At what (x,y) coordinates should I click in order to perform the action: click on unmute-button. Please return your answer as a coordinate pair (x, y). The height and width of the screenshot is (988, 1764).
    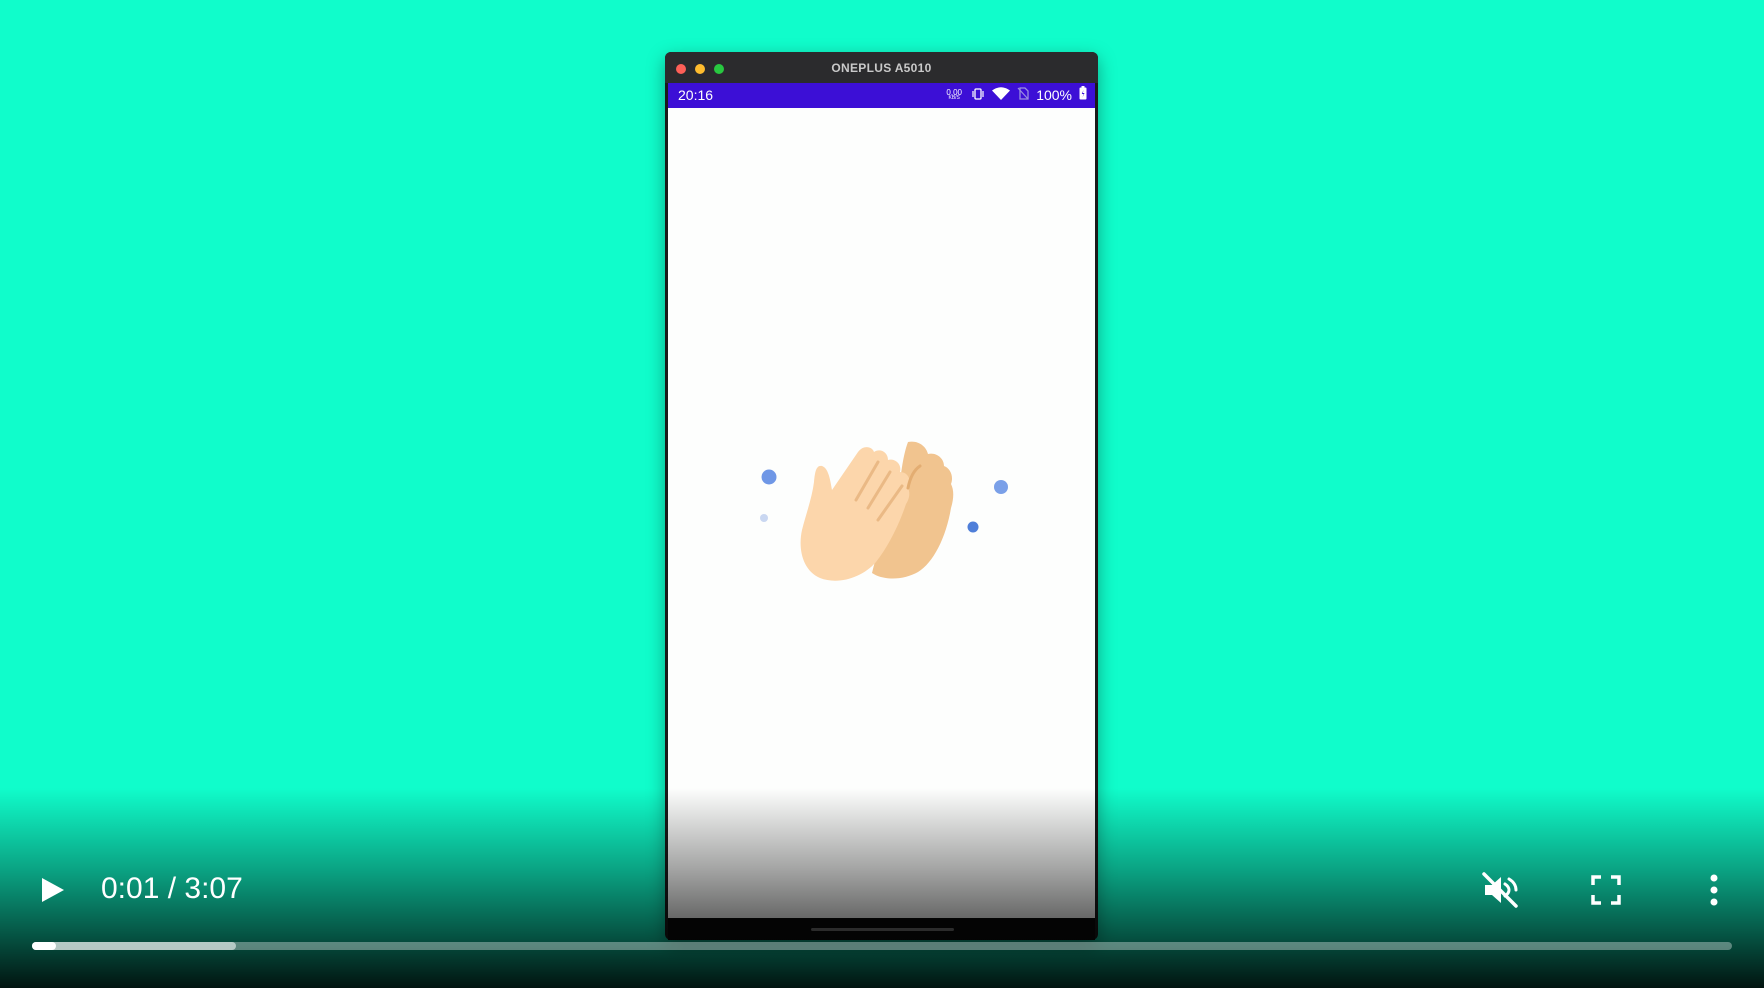
    Looking at the image, I should click on (1500, 890).